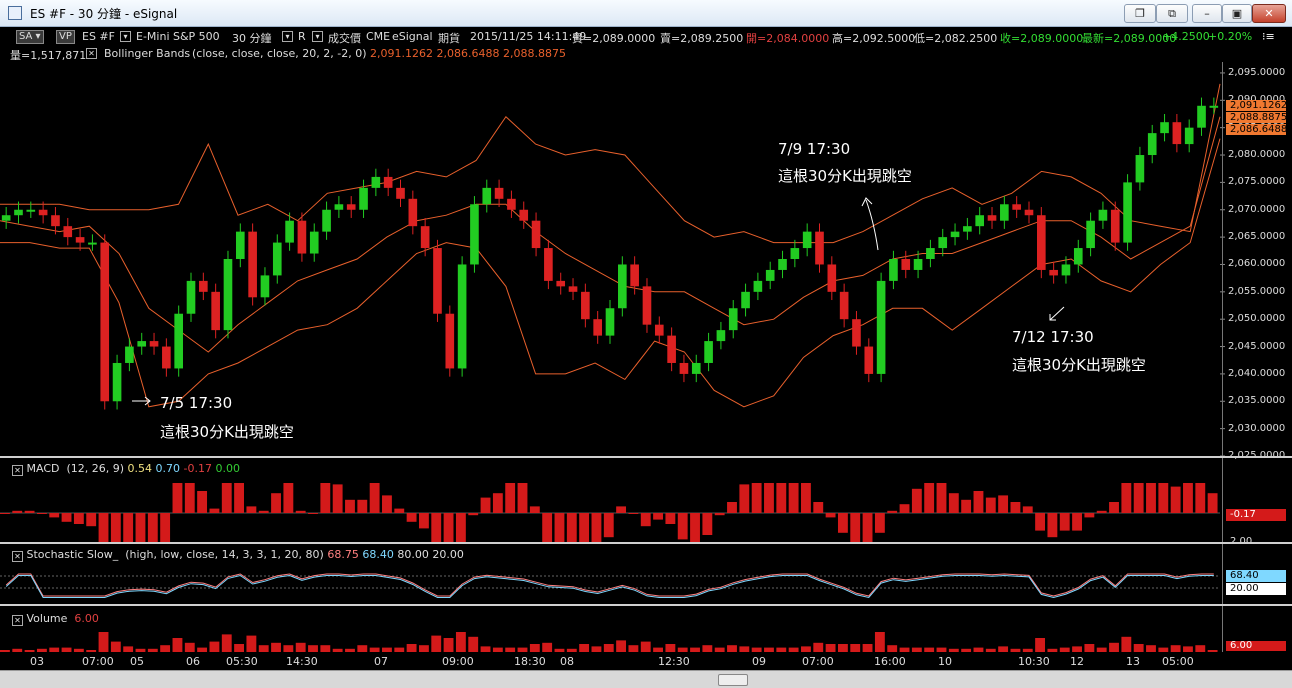  Describe the element at coordinates (1268, 36) in the screenshot. I see `panel-menu-icon: ⁝≡` at that location.